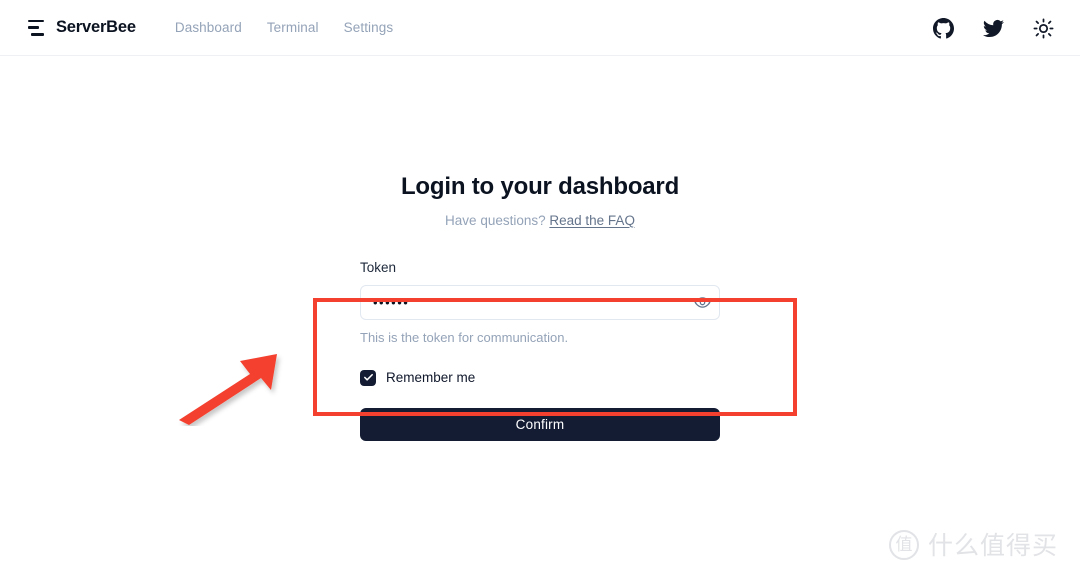 The height and width of the screenshot is (574, 1080). What do you see at coordinates (293, 27) in the screenshot?
I see `nav-terminal: Terminal` at bounding box center [293, 27].